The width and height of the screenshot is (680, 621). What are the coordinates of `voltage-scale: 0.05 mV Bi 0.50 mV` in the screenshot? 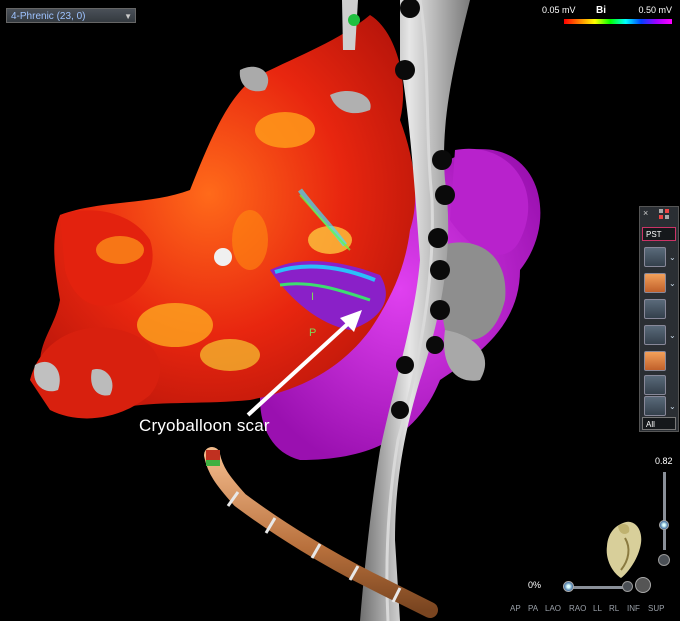 It's located at (607, 16).